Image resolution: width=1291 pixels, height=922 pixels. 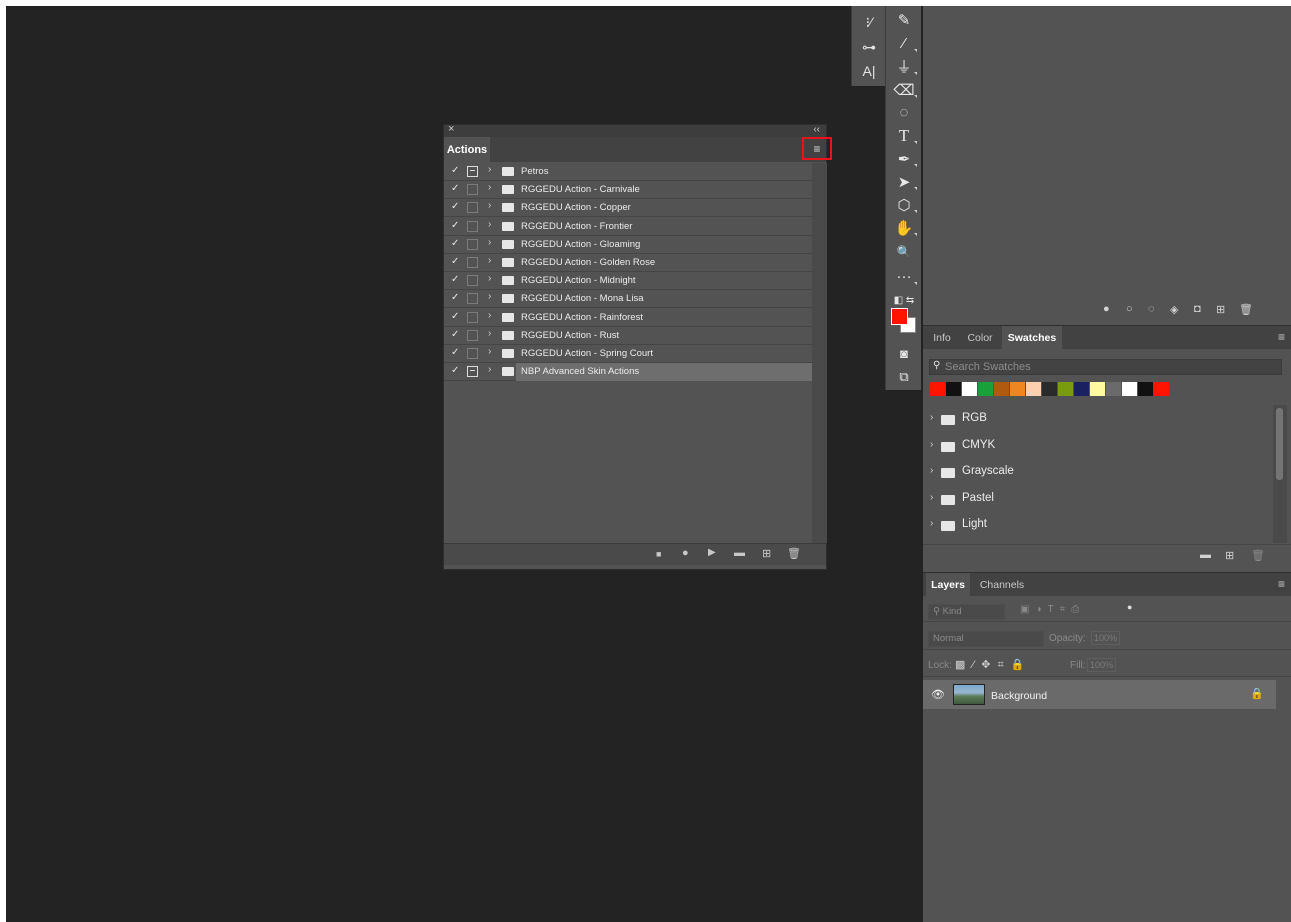 What do you see at coordinates (904, 276) in the screenshot?
I see `more-tools-icon: ···` at bounding box center [904, 276].